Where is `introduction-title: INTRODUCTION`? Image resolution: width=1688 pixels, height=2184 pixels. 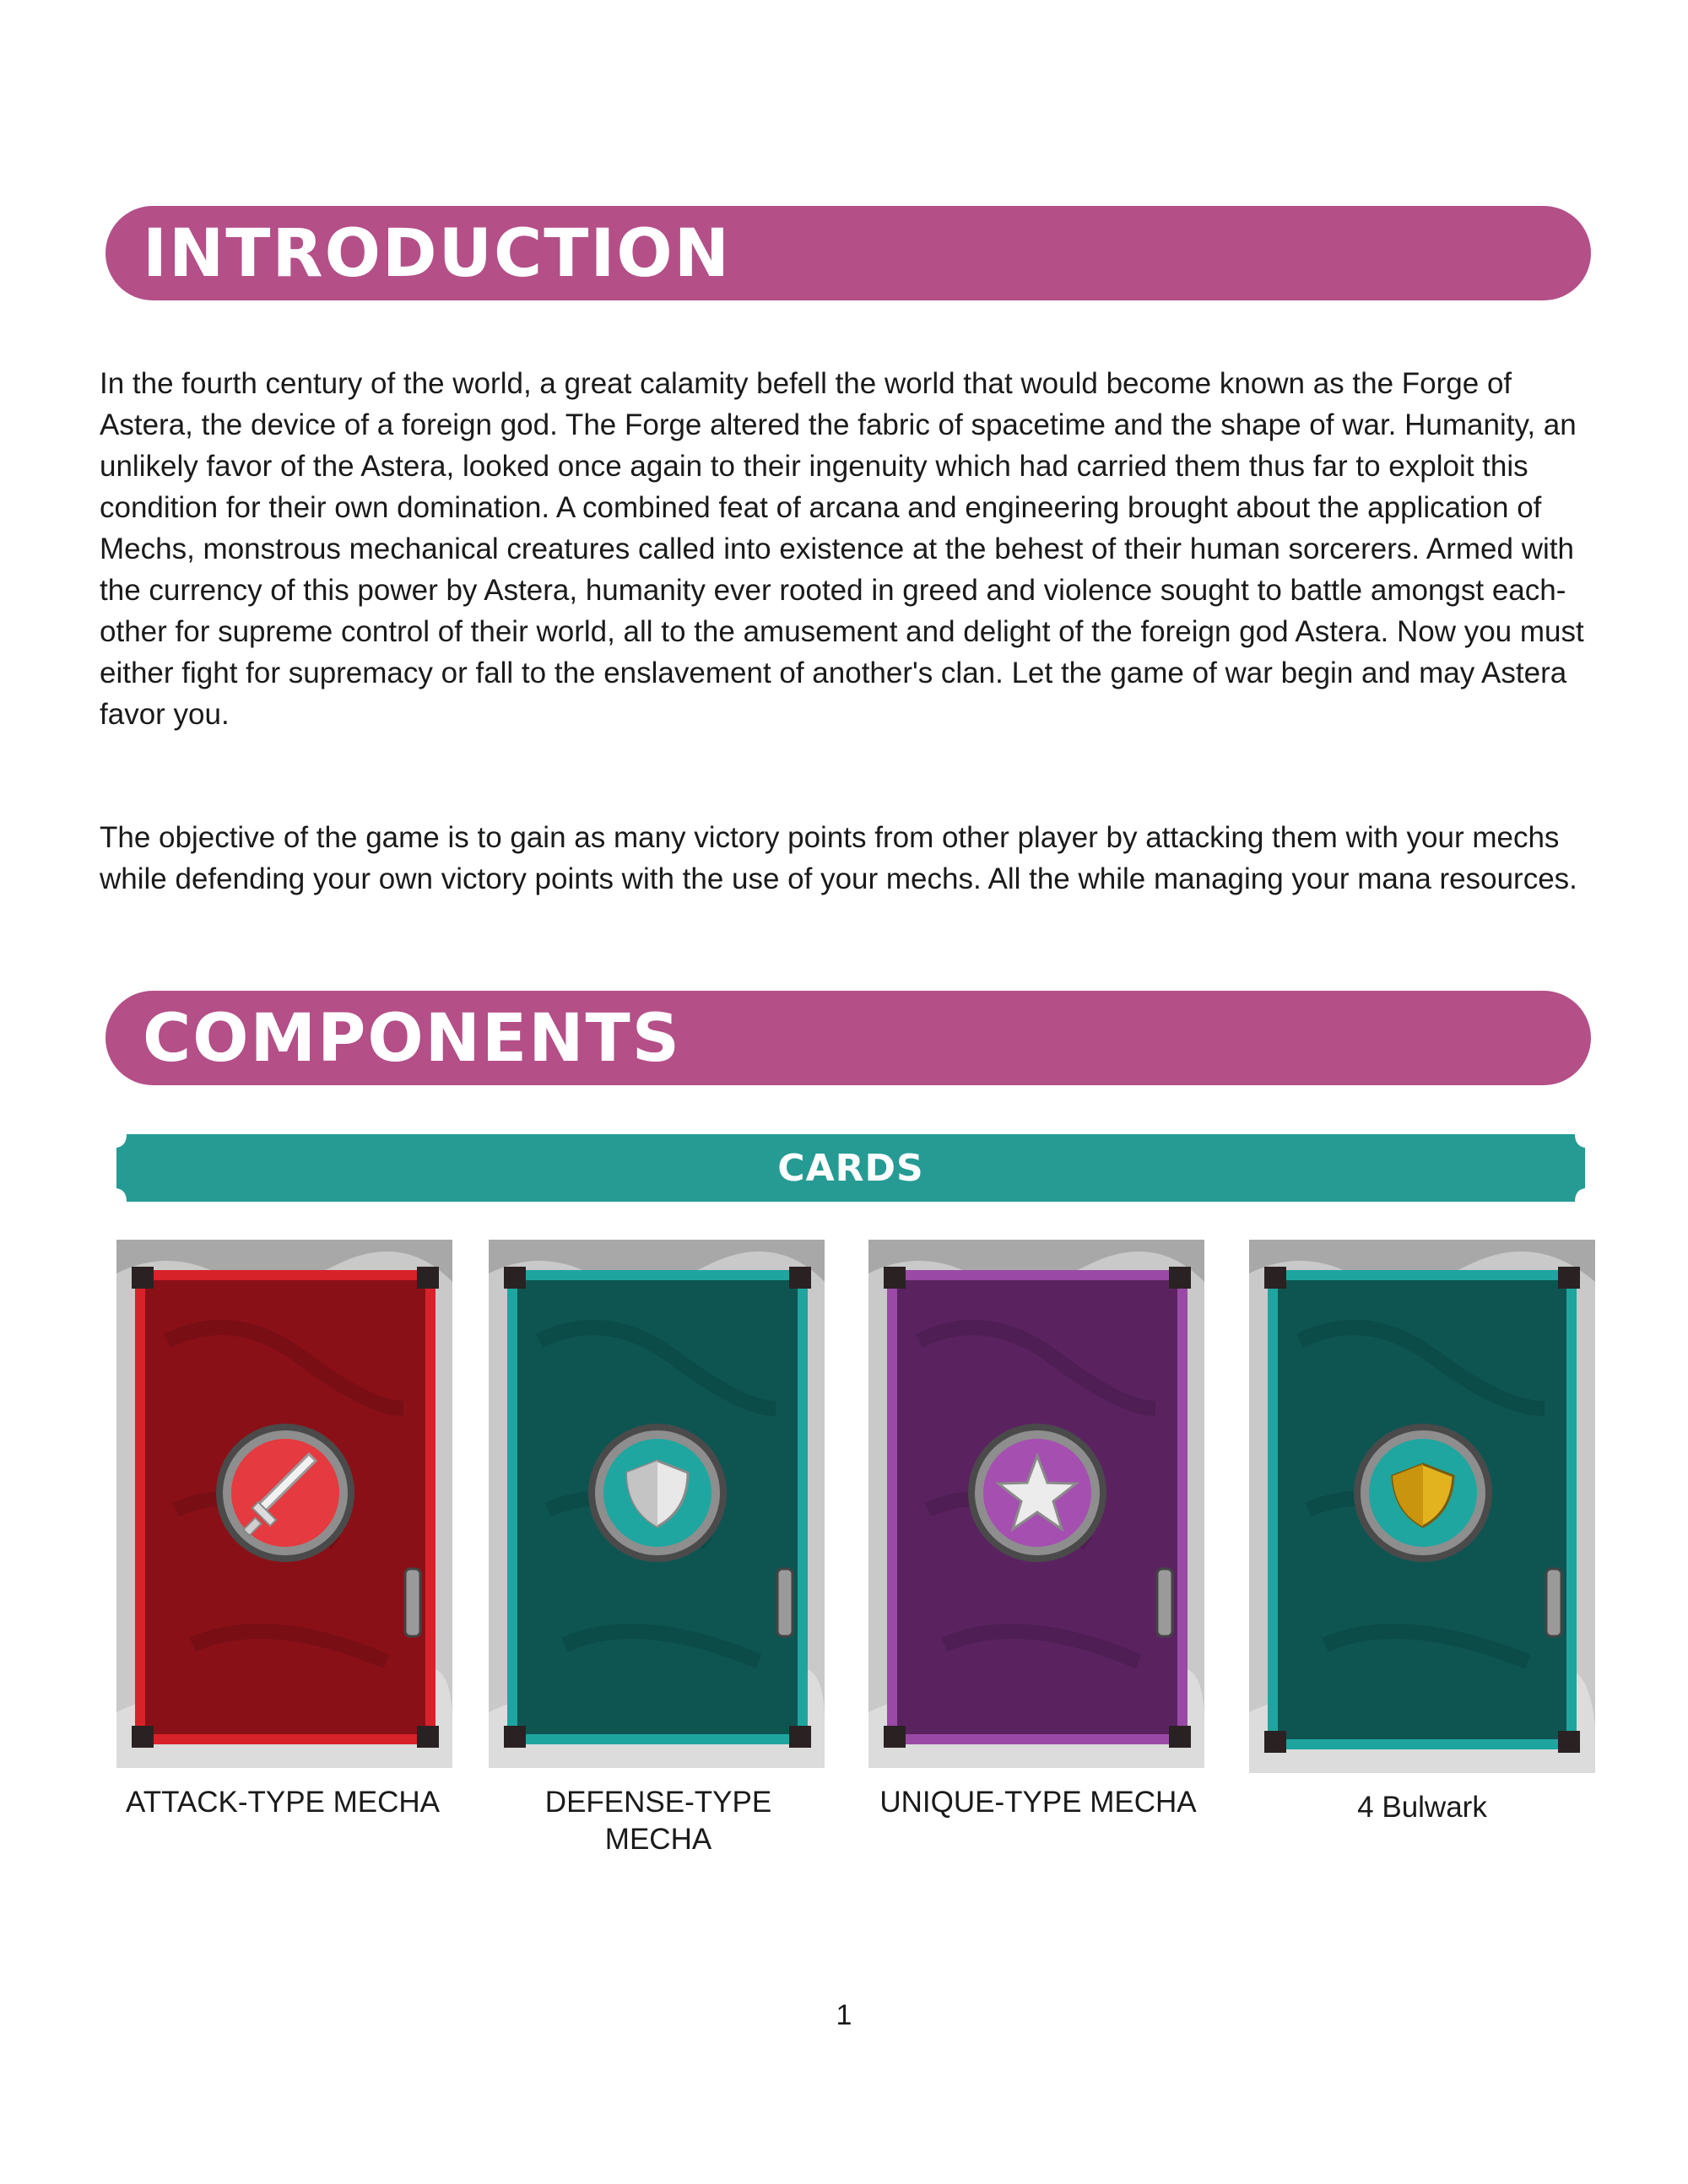
introduction-title: INTRODUCTION is located at coordinates (437, 254).